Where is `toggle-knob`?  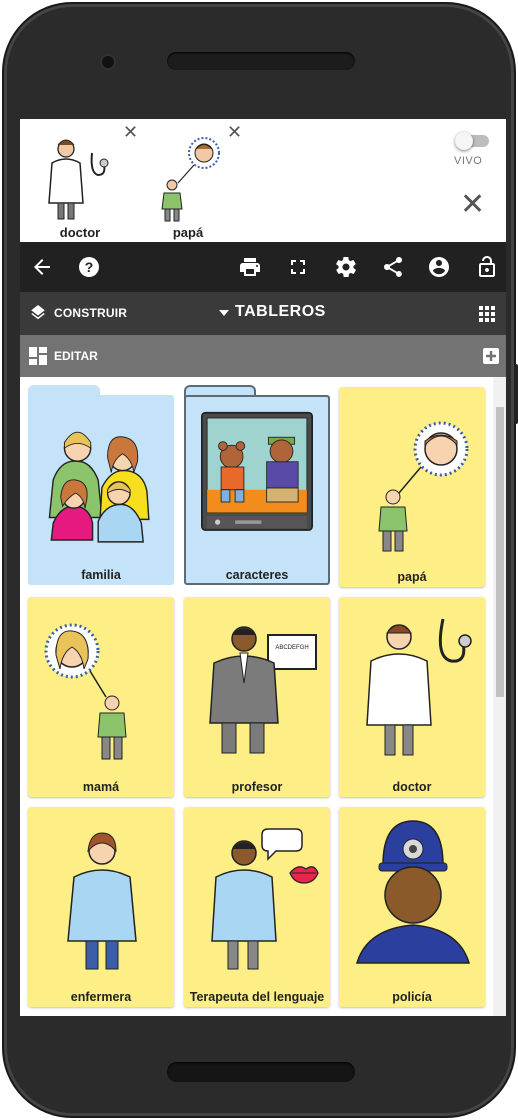
toggle-knob is located at coordinates (464, 141).